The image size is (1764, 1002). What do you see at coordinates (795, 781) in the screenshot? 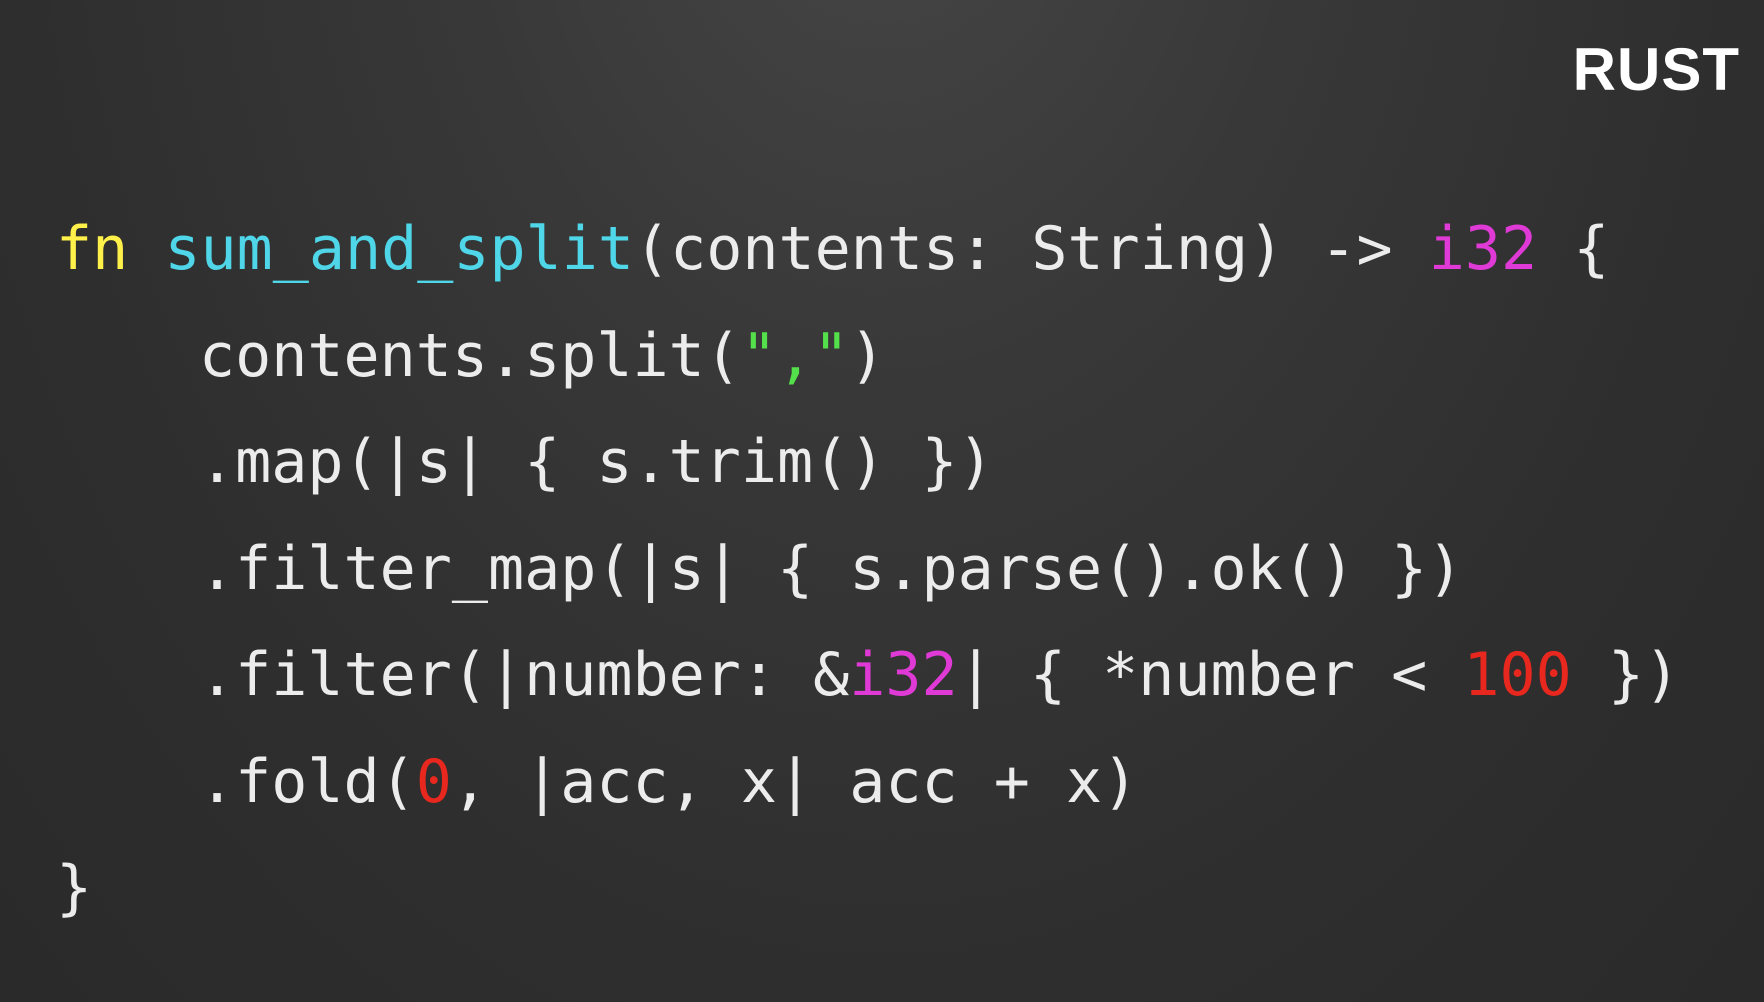
I see `code-token-plain: , |acc, x| acc + x)` at bounding box center [795, 781].